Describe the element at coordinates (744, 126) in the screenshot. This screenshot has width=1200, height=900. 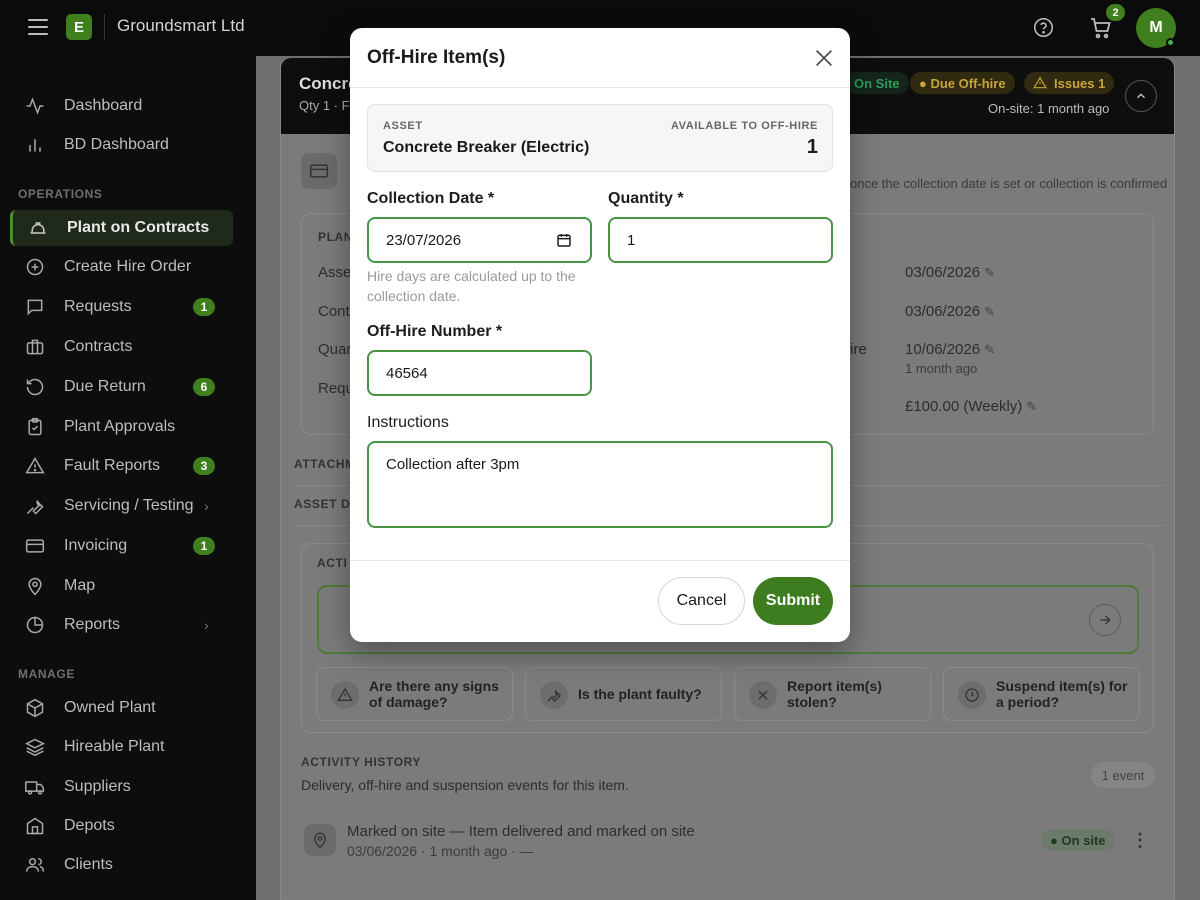
I see `available-caption: AVAILABLE TO OFF-HIRE` at that location.